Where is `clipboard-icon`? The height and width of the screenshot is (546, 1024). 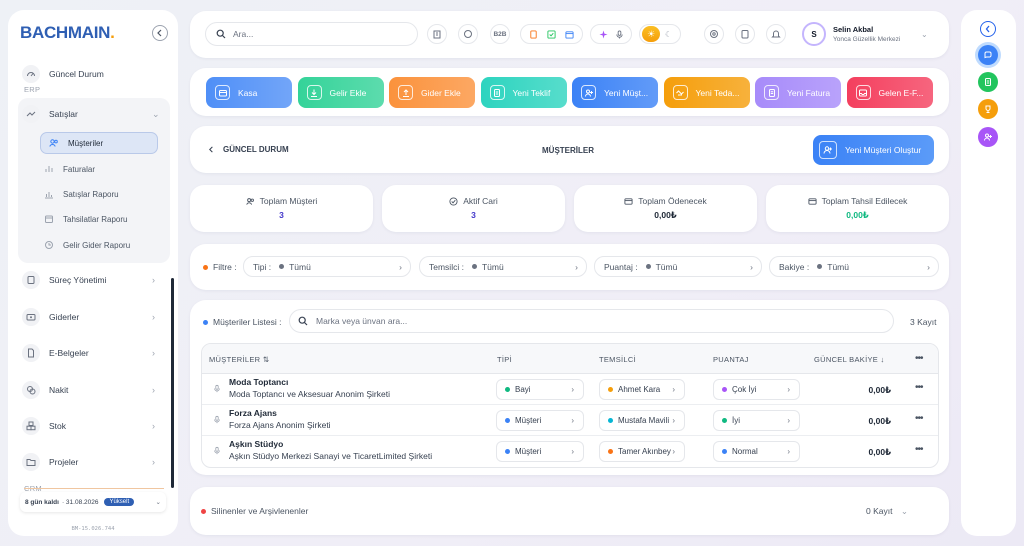 clipboard-icon is located at coordinates (745, 34).